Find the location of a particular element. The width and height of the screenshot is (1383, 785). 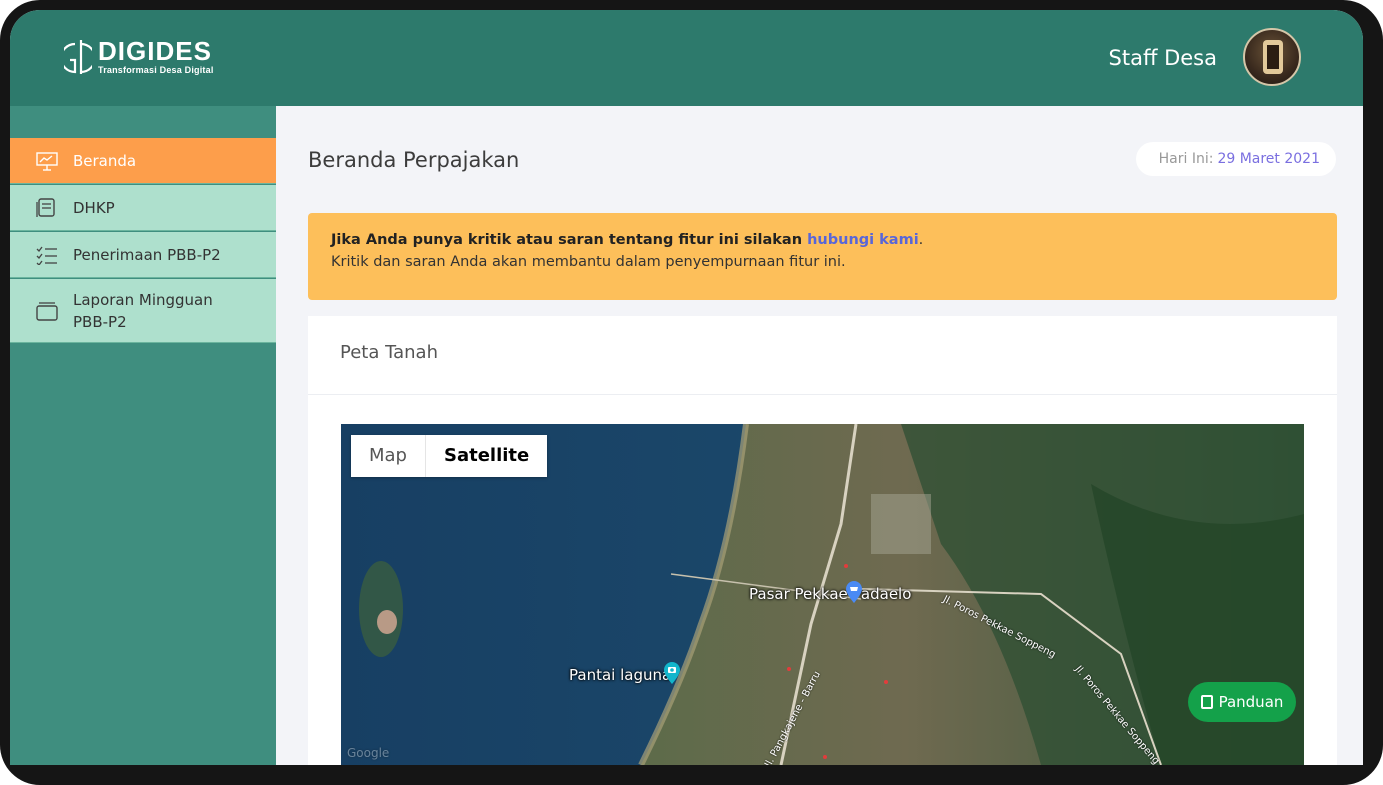

sidebar-item-beranda: Beranda is located at coordinates (143, 161).